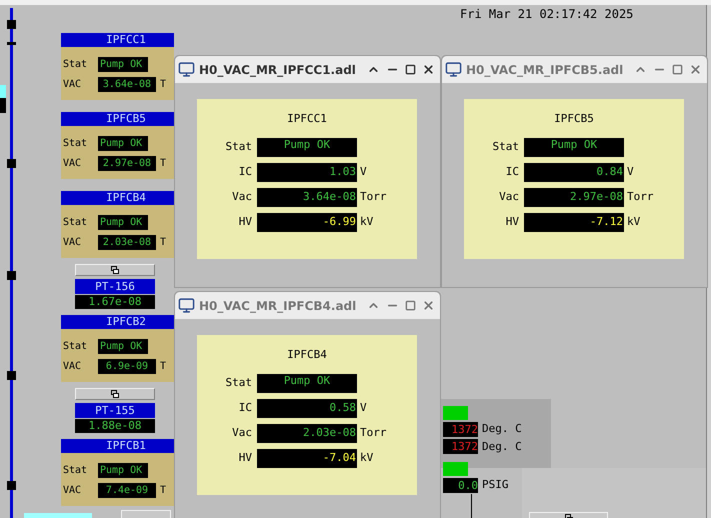  Describe the element at coordinates (307, 222) in the screenshot. I see `value-readout: -6.99` at that location.